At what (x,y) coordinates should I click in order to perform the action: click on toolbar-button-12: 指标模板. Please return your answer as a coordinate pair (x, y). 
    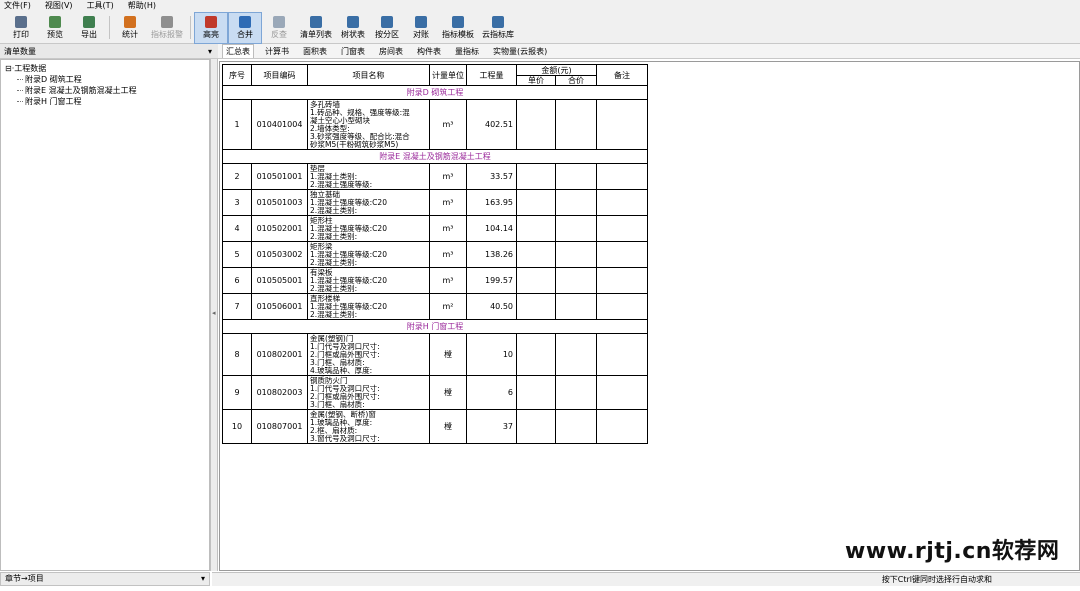
    Looking at the image, I should click on (458, 28).